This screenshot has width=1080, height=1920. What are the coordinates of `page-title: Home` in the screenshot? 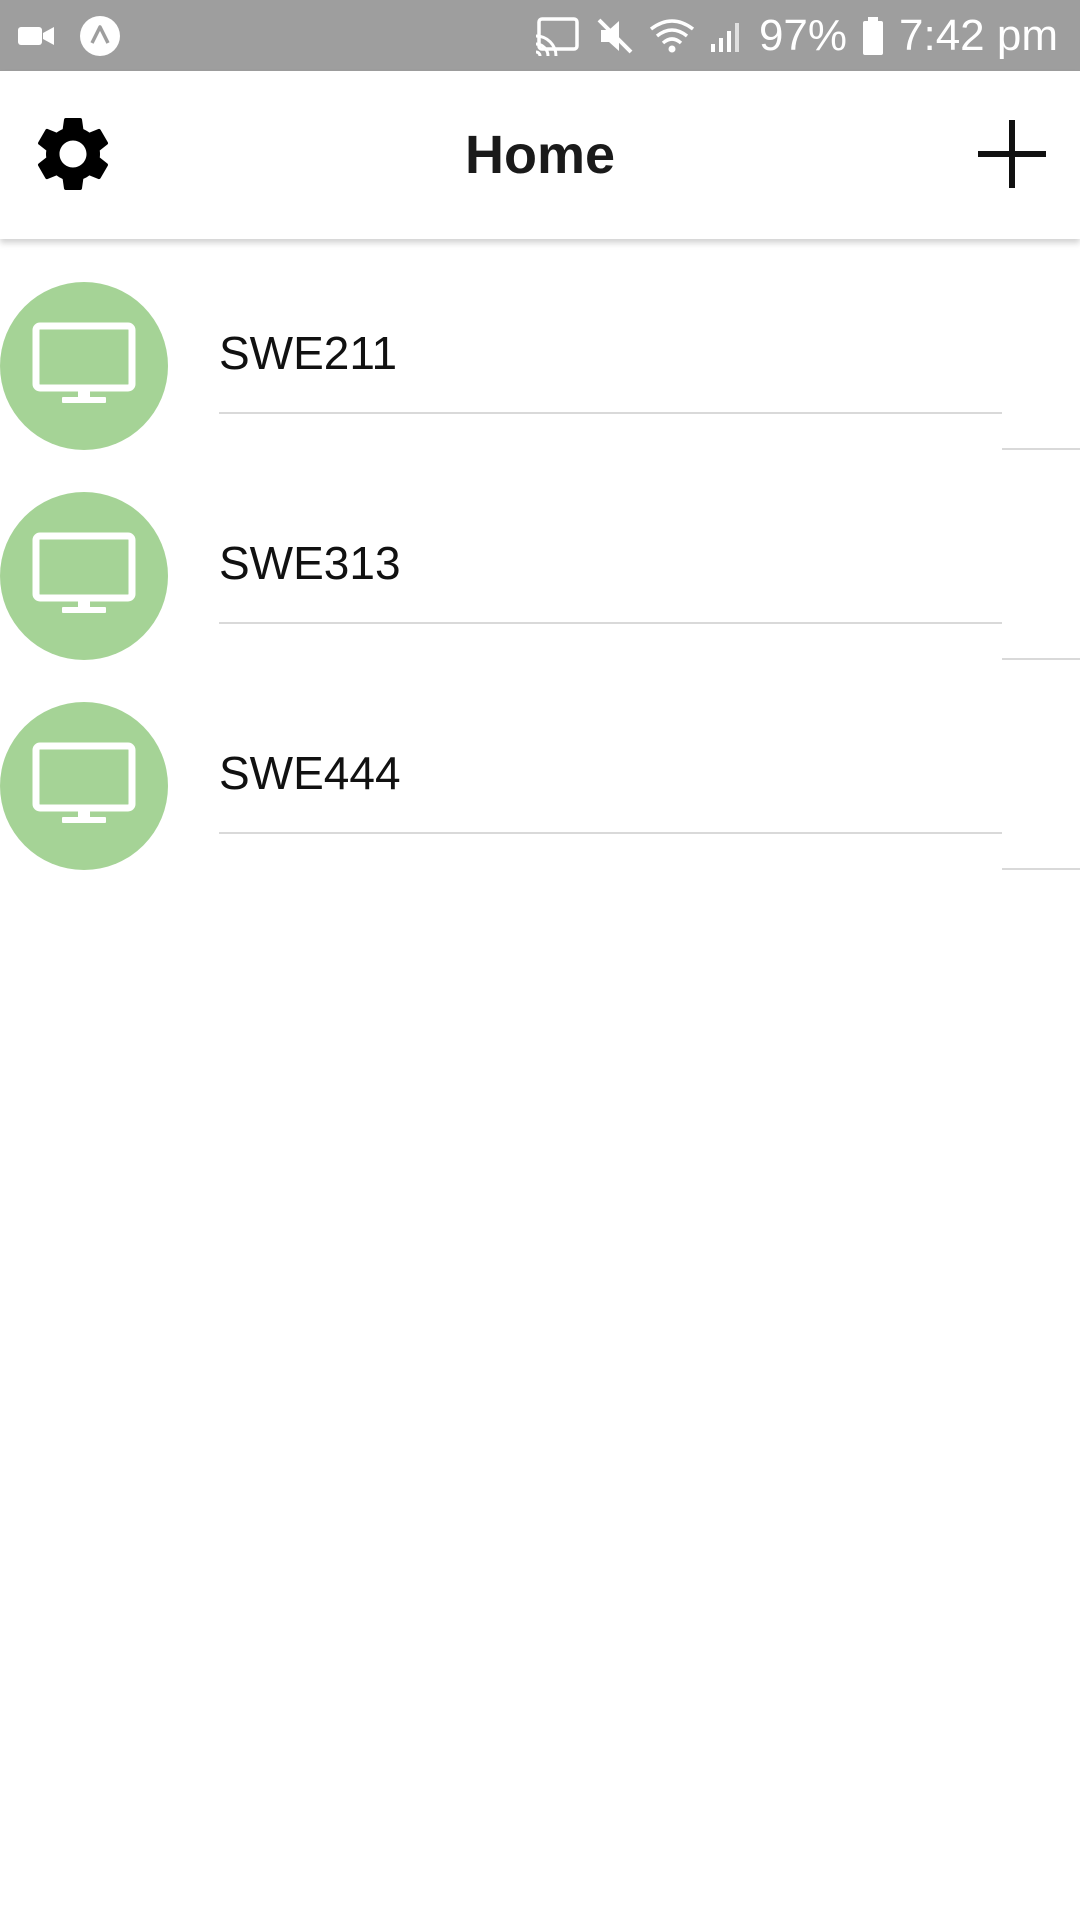 It's located at (540, 155).